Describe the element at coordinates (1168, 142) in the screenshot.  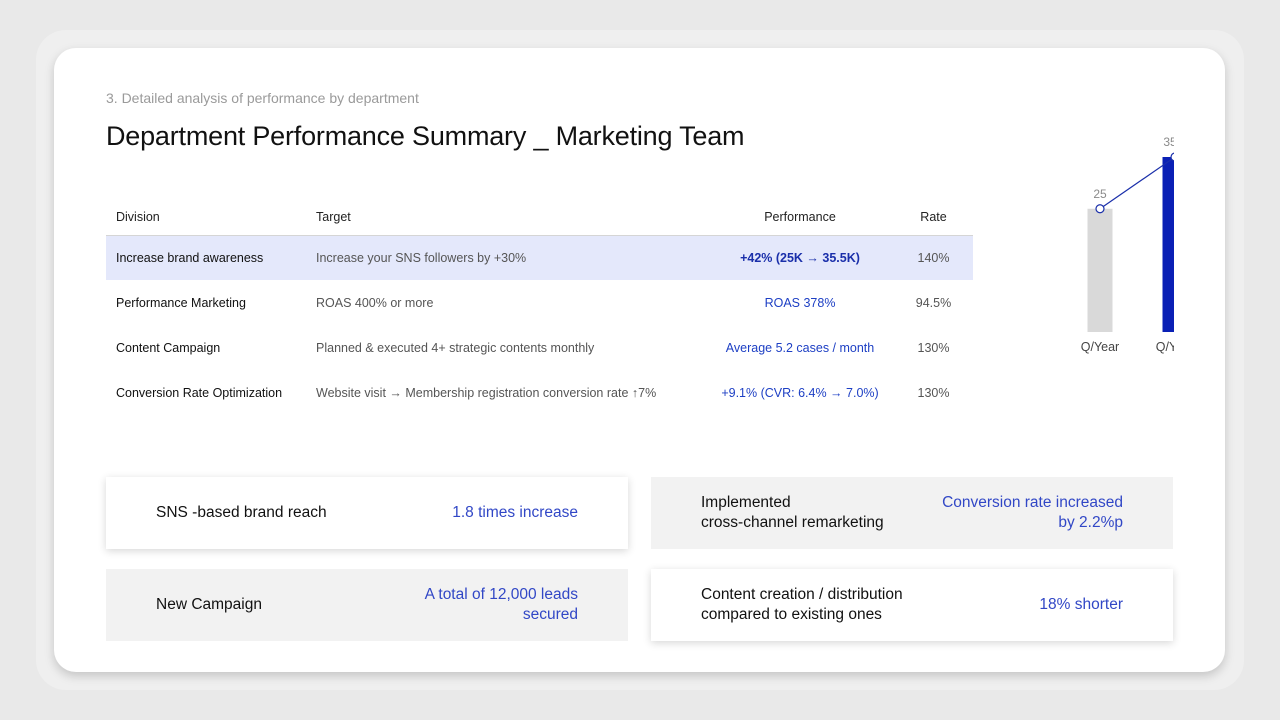
I see `data-label-2: 35.5` at that location.